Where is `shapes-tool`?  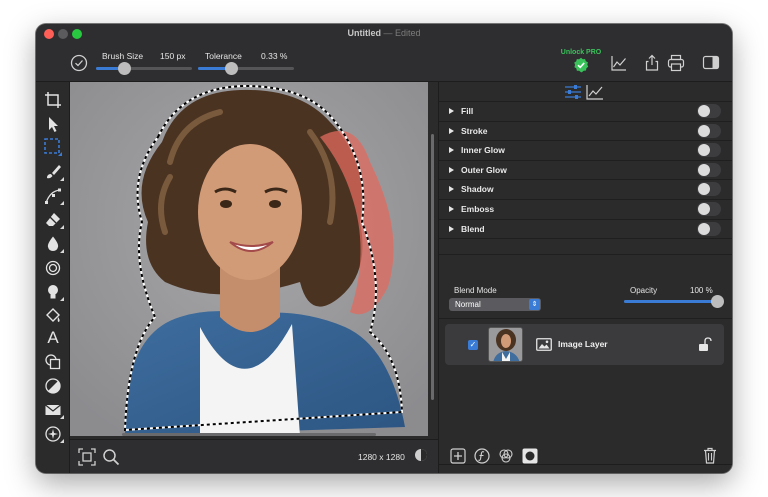 shapes-tool is located at coordinates (53, 362).